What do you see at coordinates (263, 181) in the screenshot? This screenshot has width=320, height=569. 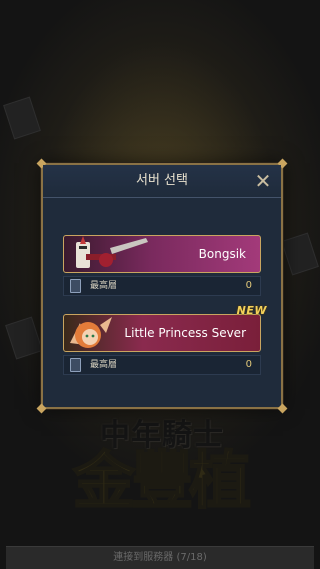 I see `close-icon: ✕` at bounding box center [263, 181].